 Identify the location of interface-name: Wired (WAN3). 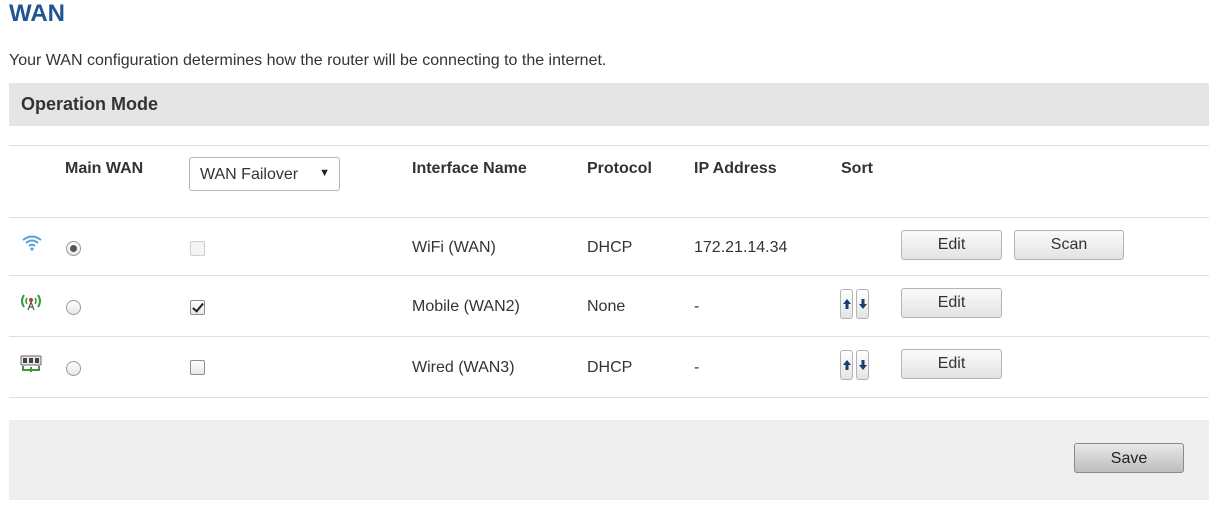
(463, 367).